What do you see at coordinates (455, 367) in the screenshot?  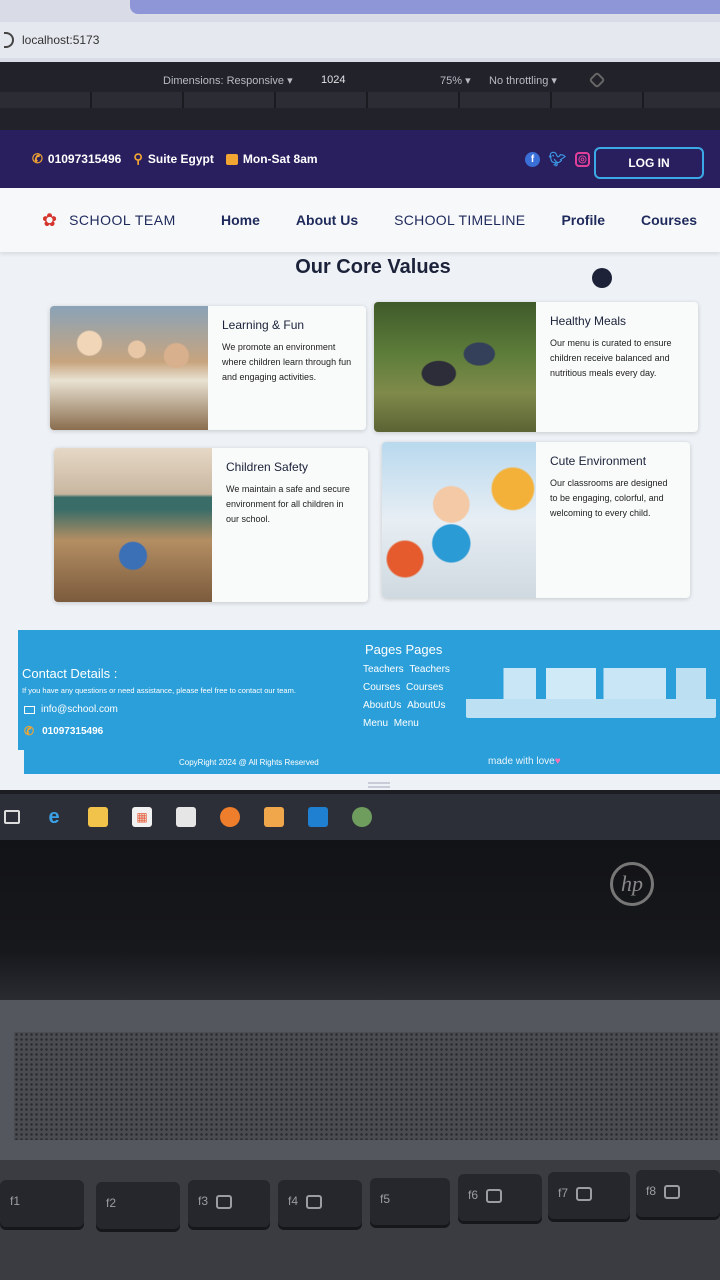 I see `meals-photo` at bounding box center [455, 367].